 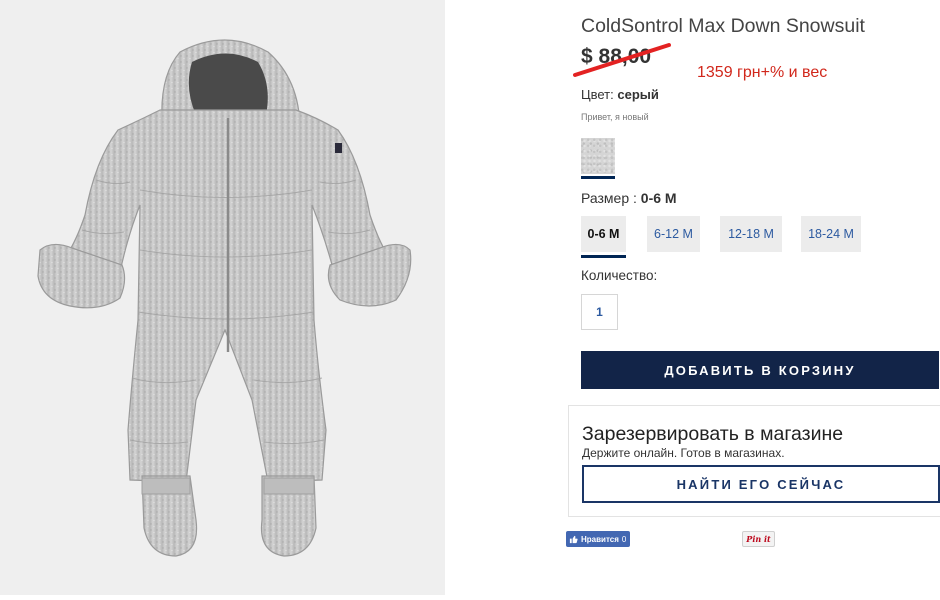 What do you see at coordinates (573, 539) in the screenshot?
I see `thumbs-up-icon` at bounding box center [573, 539].